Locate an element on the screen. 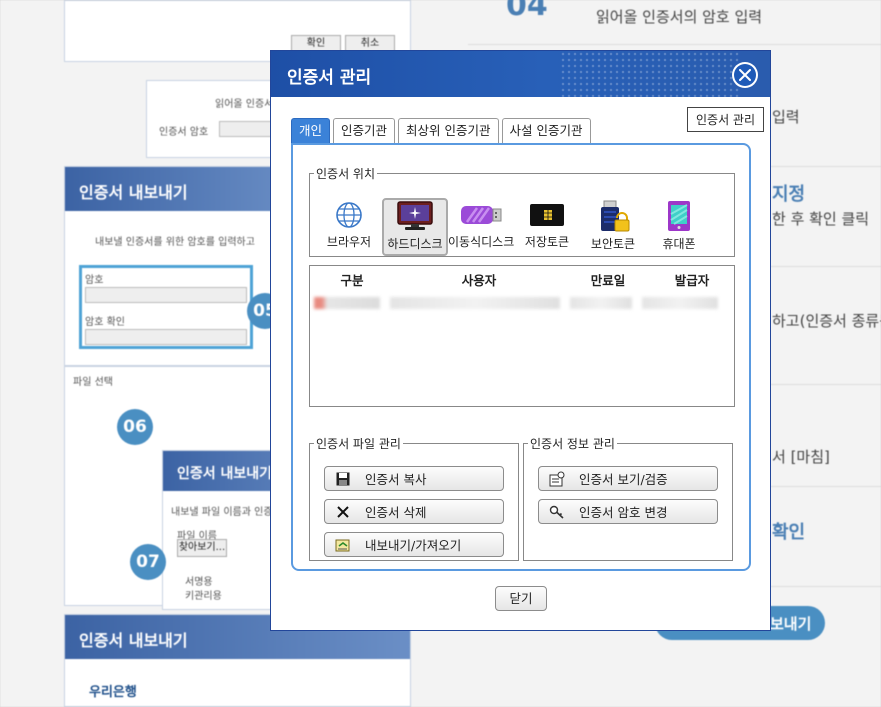 This screenshot has width=881, height=707. file-management-legend: 인증서 파일 관리 is located at coordinates (358, 444).